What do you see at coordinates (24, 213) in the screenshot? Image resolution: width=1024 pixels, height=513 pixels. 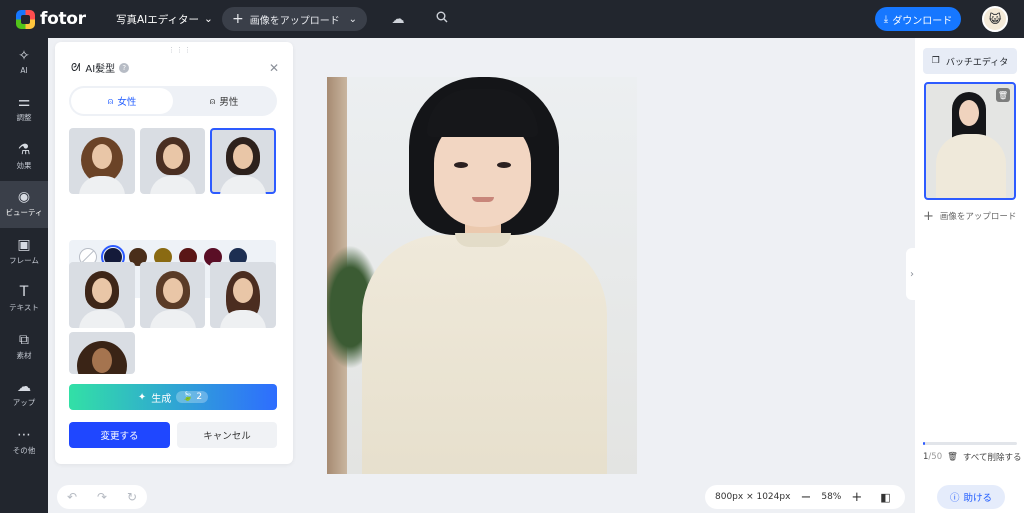 I see `sidebar-item-label: ビューティ` at bounding box center [24, 213].